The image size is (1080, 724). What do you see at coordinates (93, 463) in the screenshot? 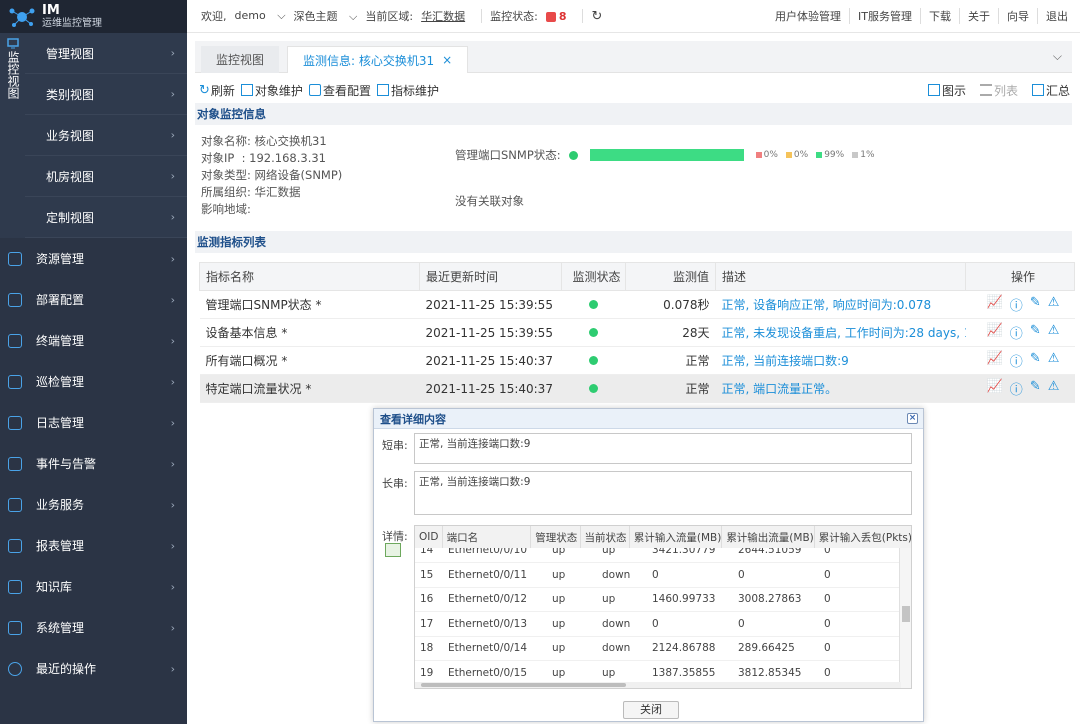
I see `sidebar-item-events: 事件与告警 ›` at bounding box center [93, 463].